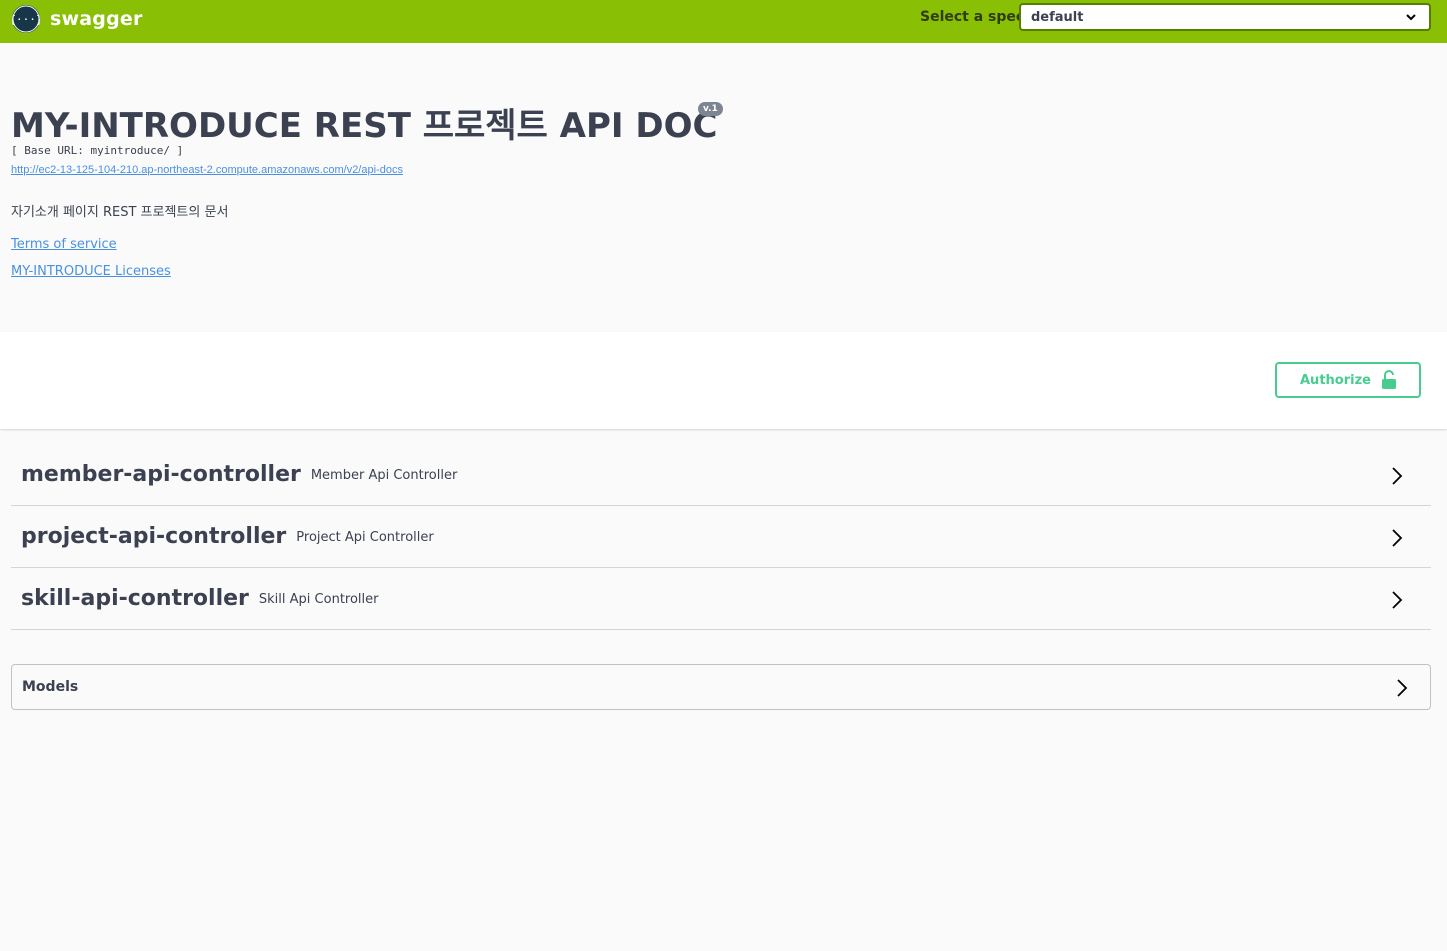 Image resolution: width=1447 pixels, height=951 pixels. What do you see at coordinates (120, 212) in the screenshot?
I see `api-description: 자기소개 페이지 REST 프로젝트의 문서` at bounding box center [120, 212].